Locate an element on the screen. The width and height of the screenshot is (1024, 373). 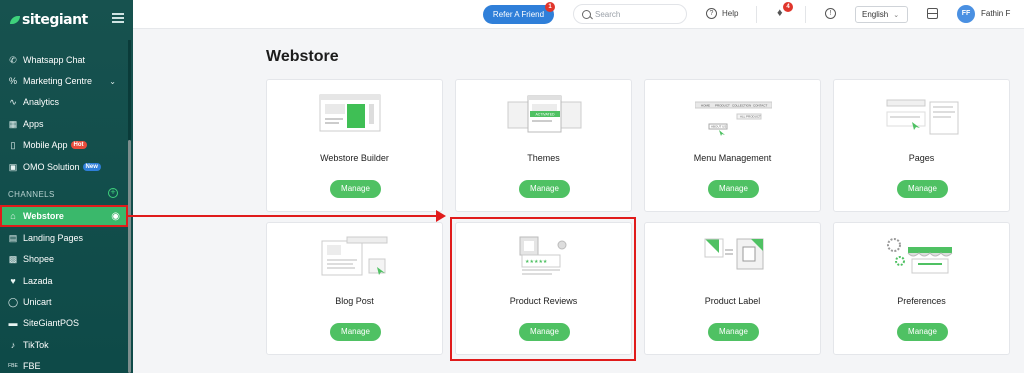
avatar: FF is located at coordinates (966, 14).